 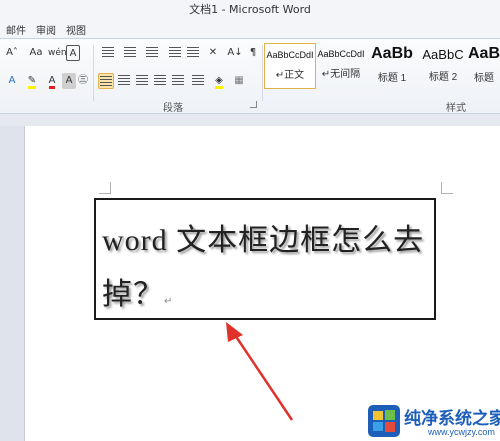 I want to click on window-title: 文档1 - Microsoft Word, so click(x=250, y=9).